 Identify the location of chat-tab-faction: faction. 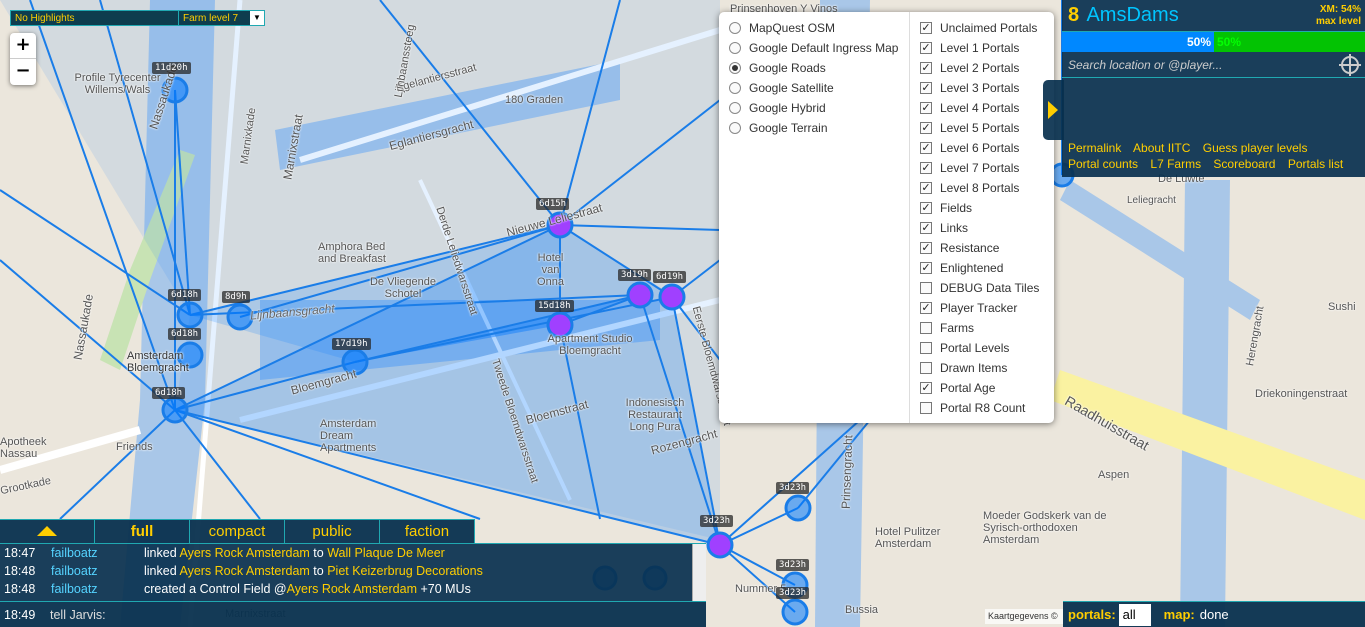
(427, 531).